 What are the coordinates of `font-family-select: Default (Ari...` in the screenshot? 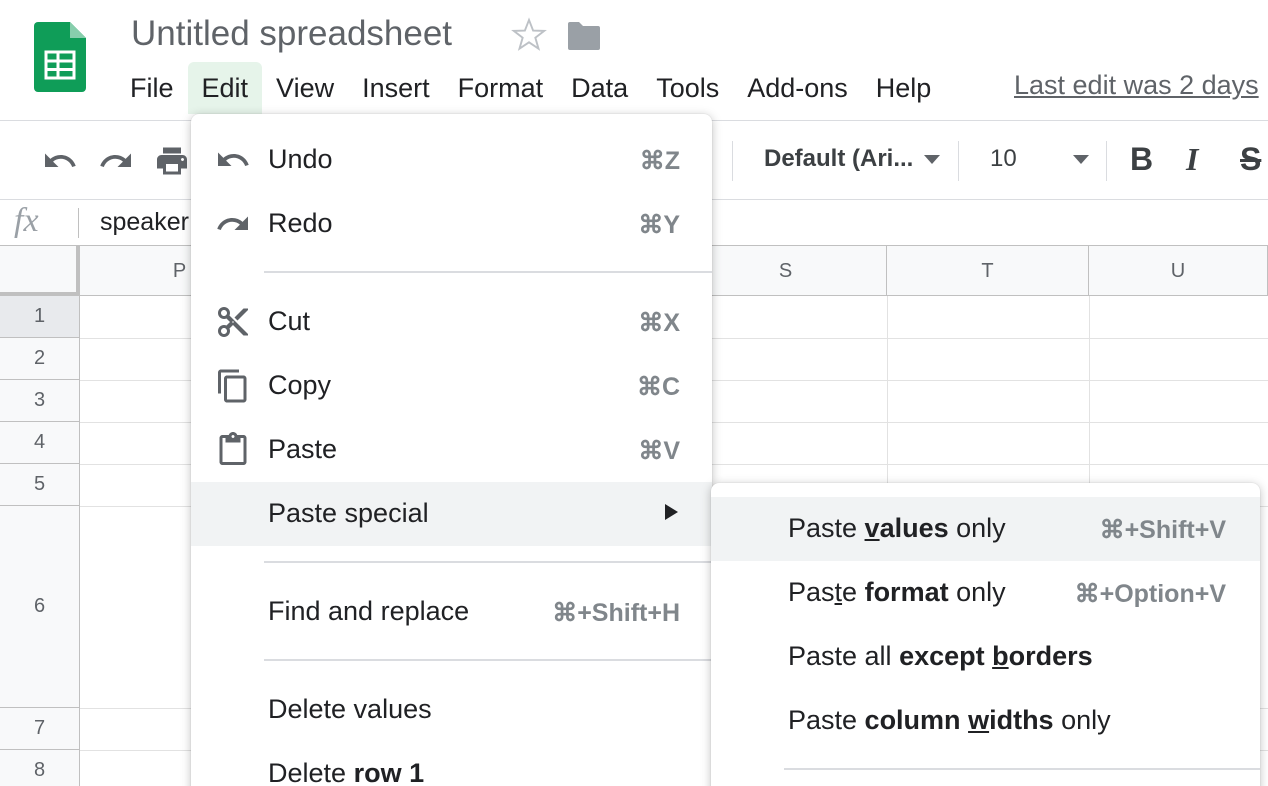 It's located at (838, 159).